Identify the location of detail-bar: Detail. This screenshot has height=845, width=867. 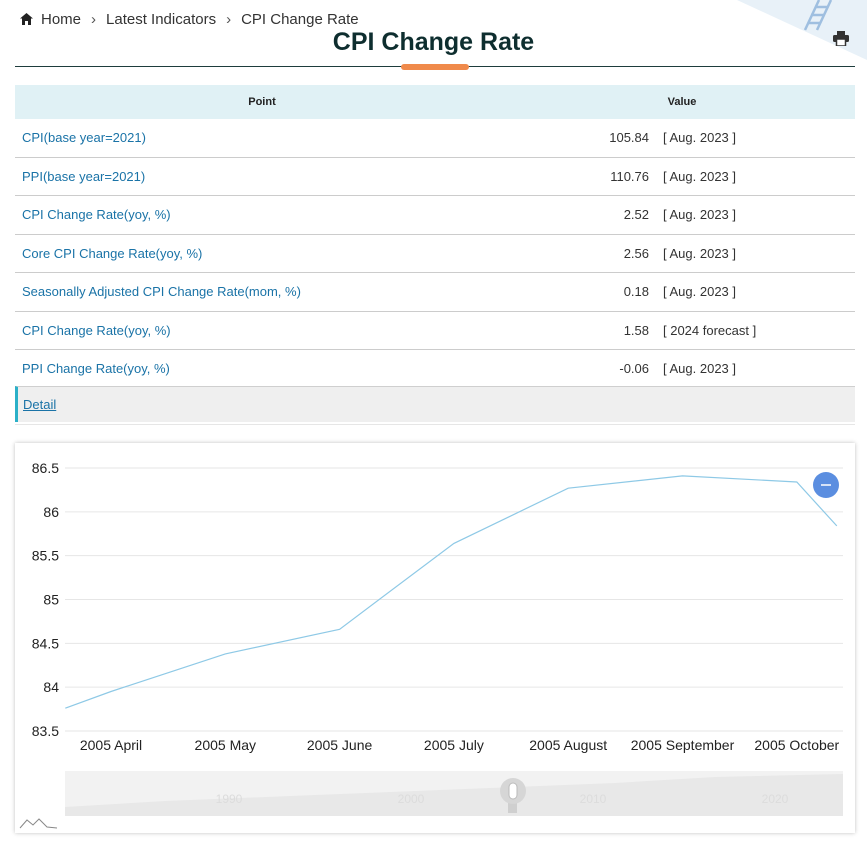
(435, 404).